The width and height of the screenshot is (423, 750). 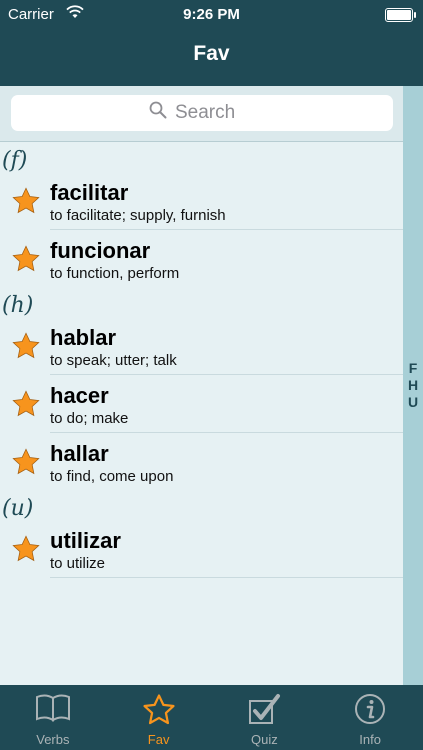 I want to click on search-input, so click(x=215, y=113).